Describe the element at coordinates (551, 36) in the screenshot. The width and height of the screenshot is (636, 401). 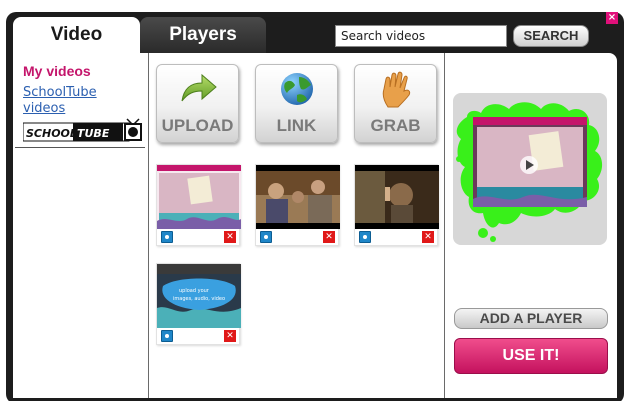
I see `search-button: SEARCH` at that location.